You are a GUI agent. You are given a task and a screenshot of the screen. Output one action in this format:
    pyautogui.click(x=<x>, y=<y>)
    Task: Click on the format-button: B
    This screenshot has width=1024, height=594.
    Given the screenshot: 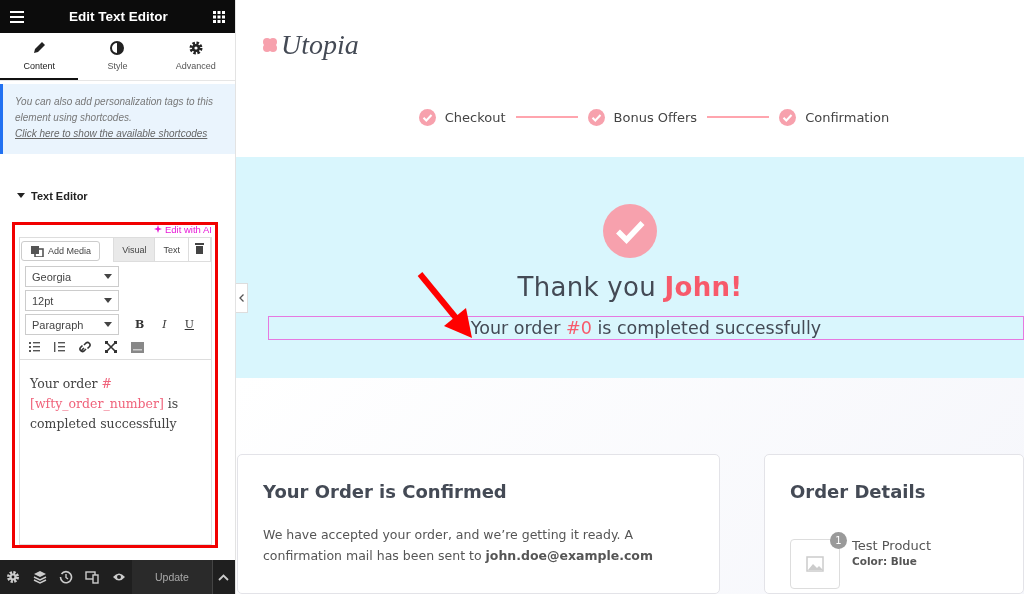 What is the action you would take?
    pyautogui.click(x=140, y=324)
    